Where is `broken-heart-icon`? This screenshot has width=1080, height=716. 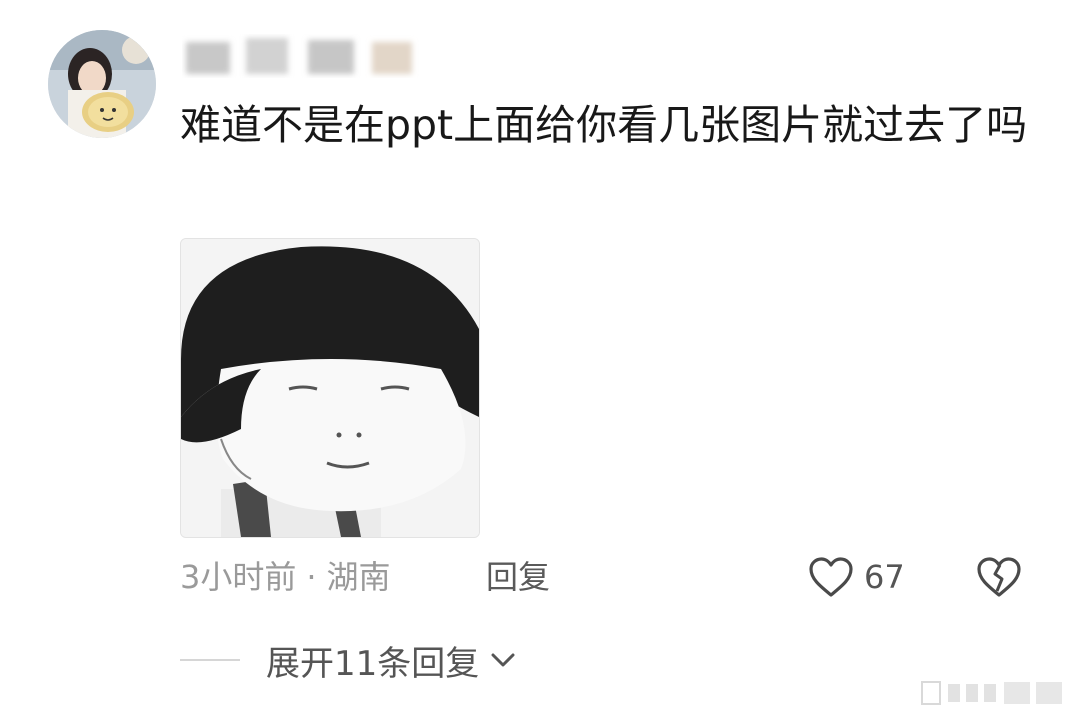 broken-heart-icon is located at coordinates (999, 577).